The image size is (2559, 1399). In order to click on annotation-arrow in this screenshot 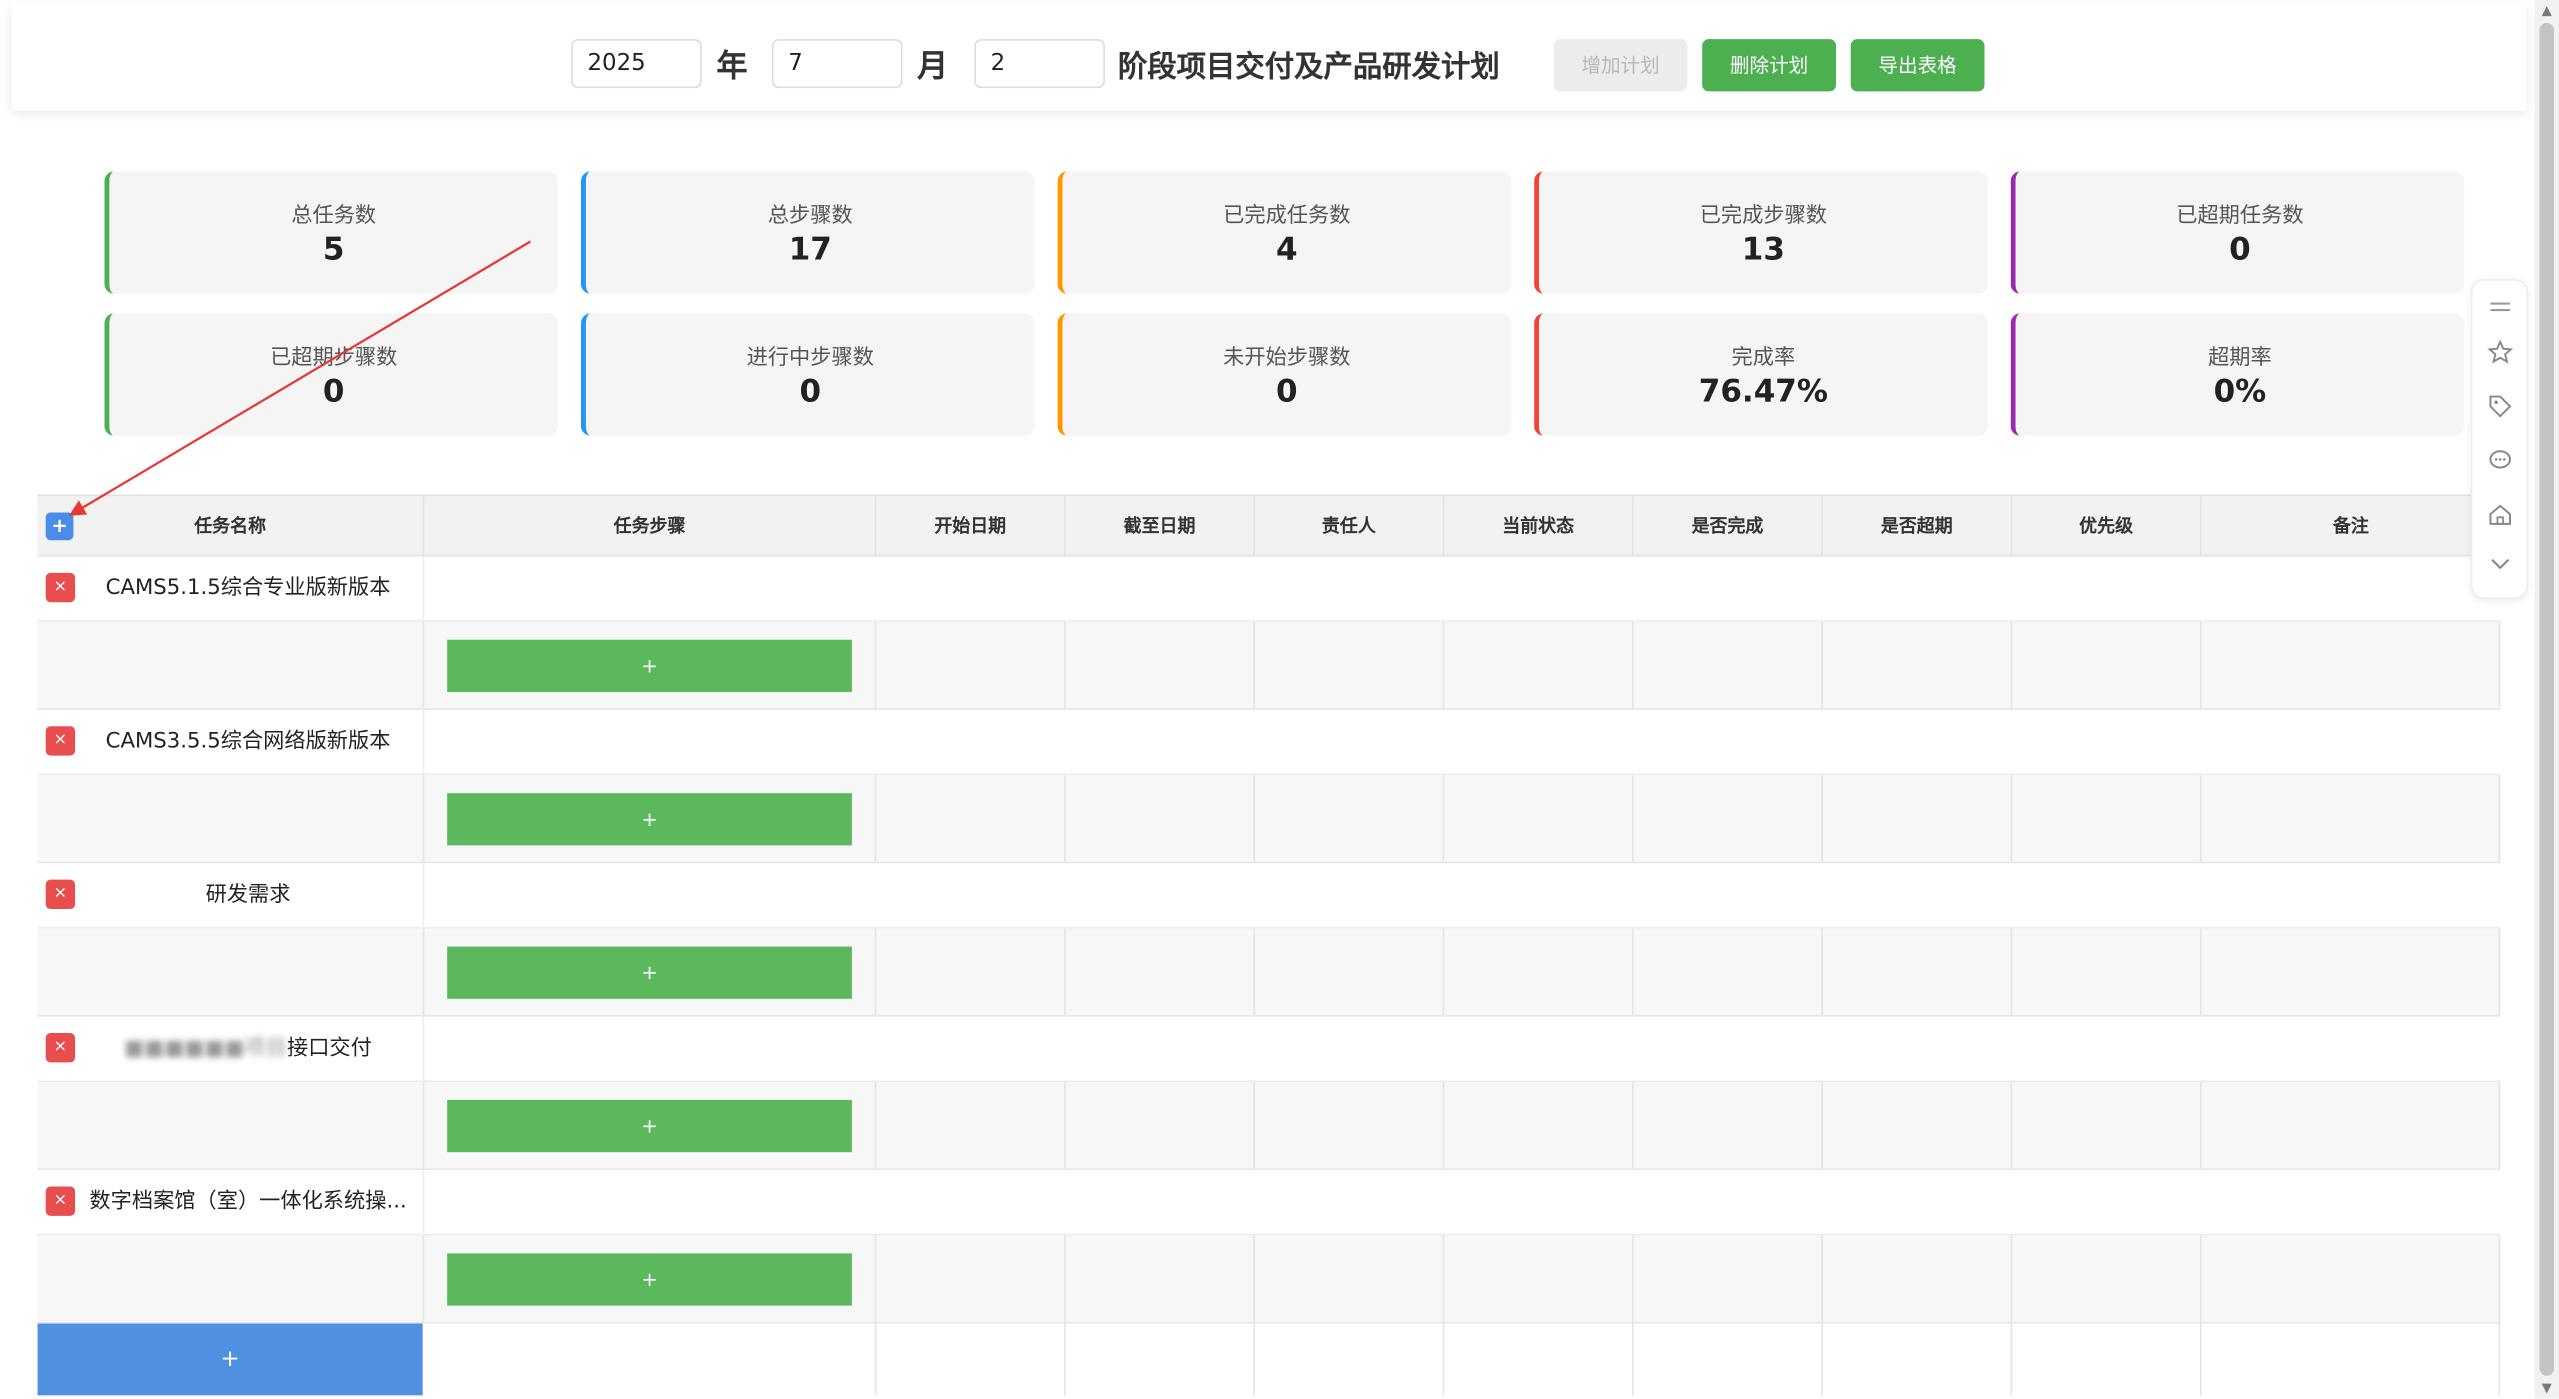, I will do `click(300, 378)`.